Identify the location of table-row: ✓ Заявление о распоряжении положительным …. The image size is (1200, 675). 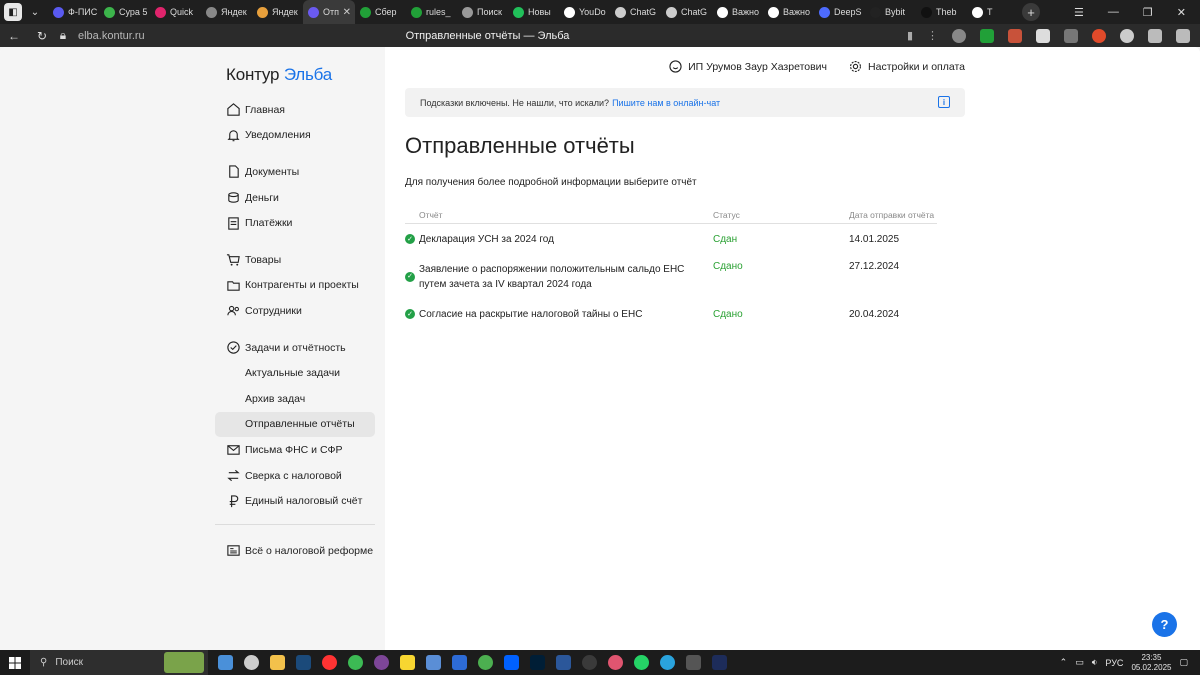
(671, 276).